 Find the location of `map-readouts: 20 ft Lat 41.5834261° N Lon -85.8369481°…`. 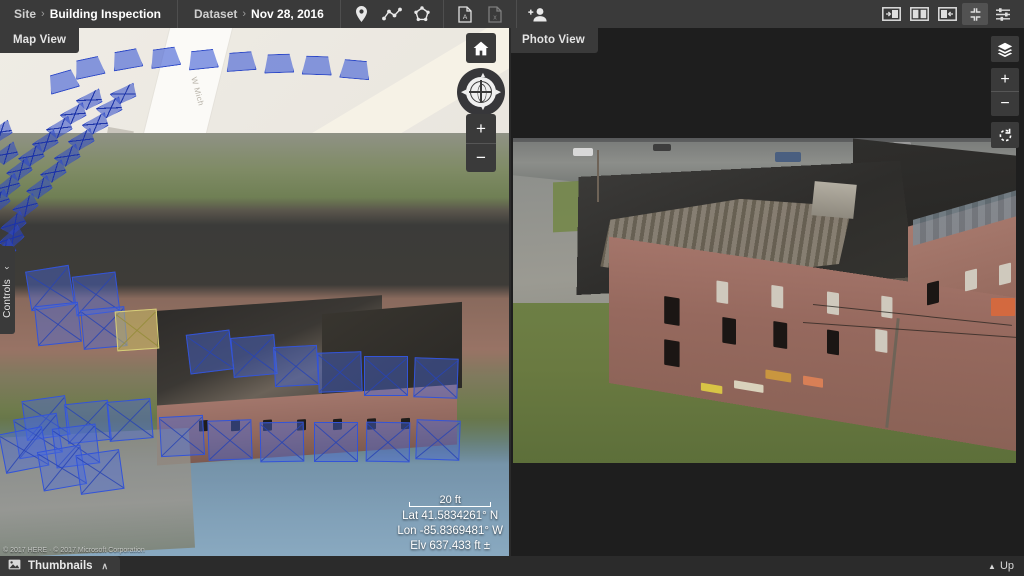

map-readouts: 20 ft Lat 41.5834261° N Lon -85.8369481°… is located at coordinates (450, 524).